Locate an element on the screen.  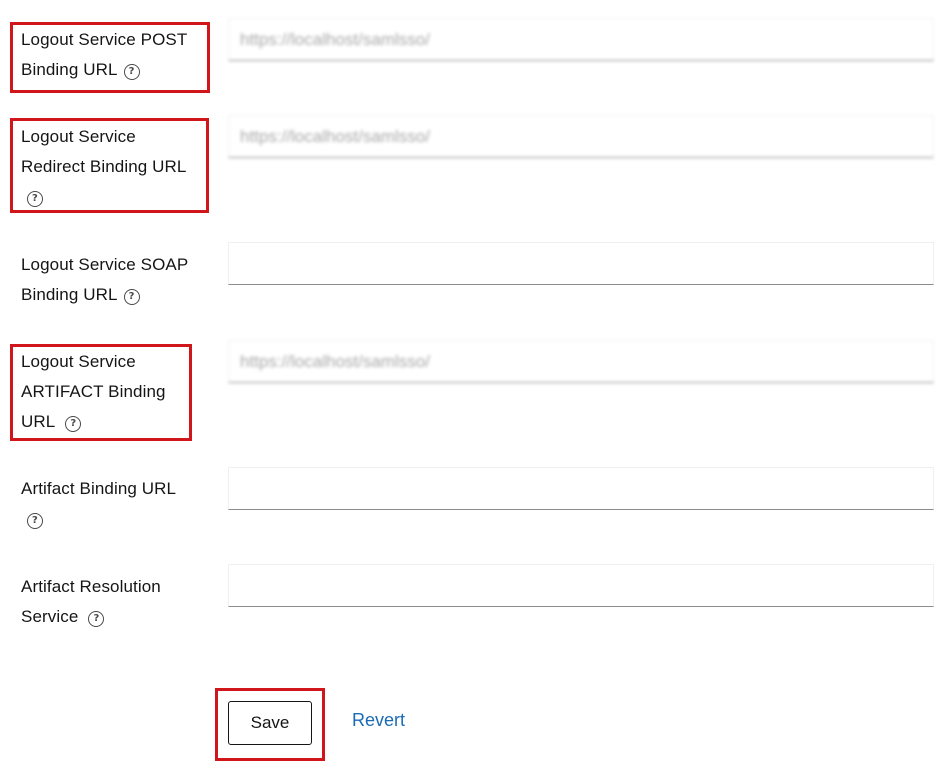
field-label-text: Logout Service POST is located at coordinates (104, 39).